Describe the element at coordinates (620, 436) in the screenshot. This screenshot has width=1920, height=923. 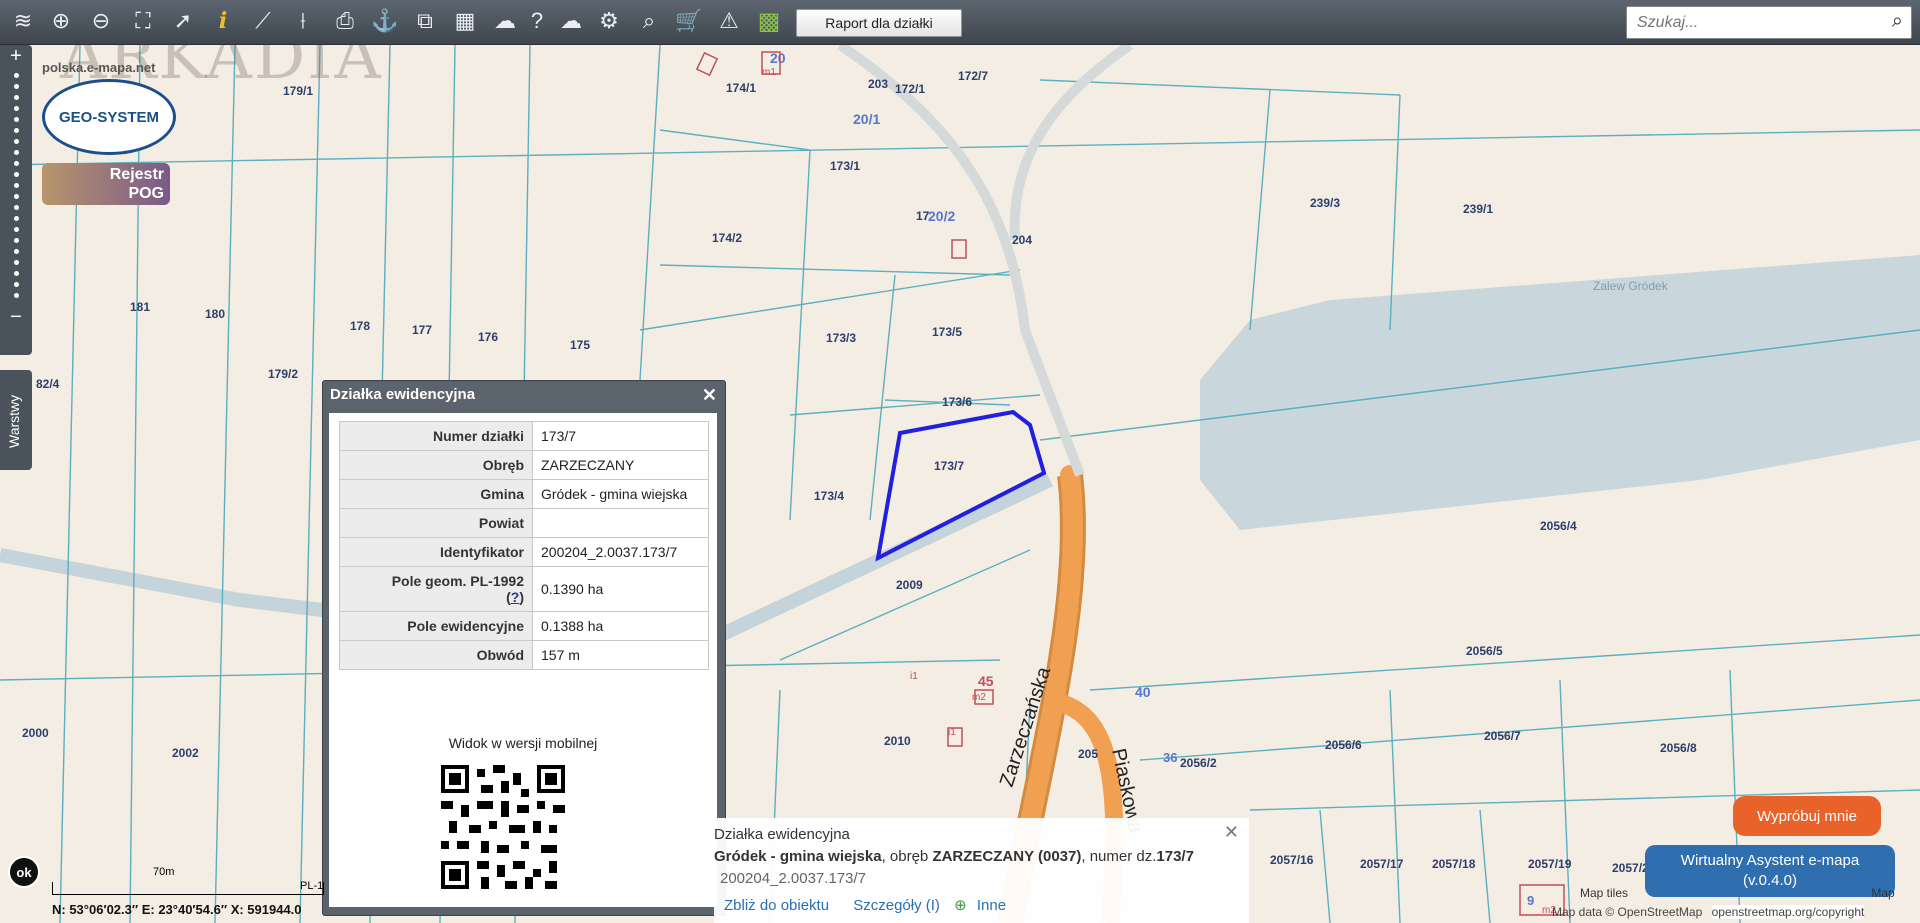
I see `attr-value: 173/7` at that location.